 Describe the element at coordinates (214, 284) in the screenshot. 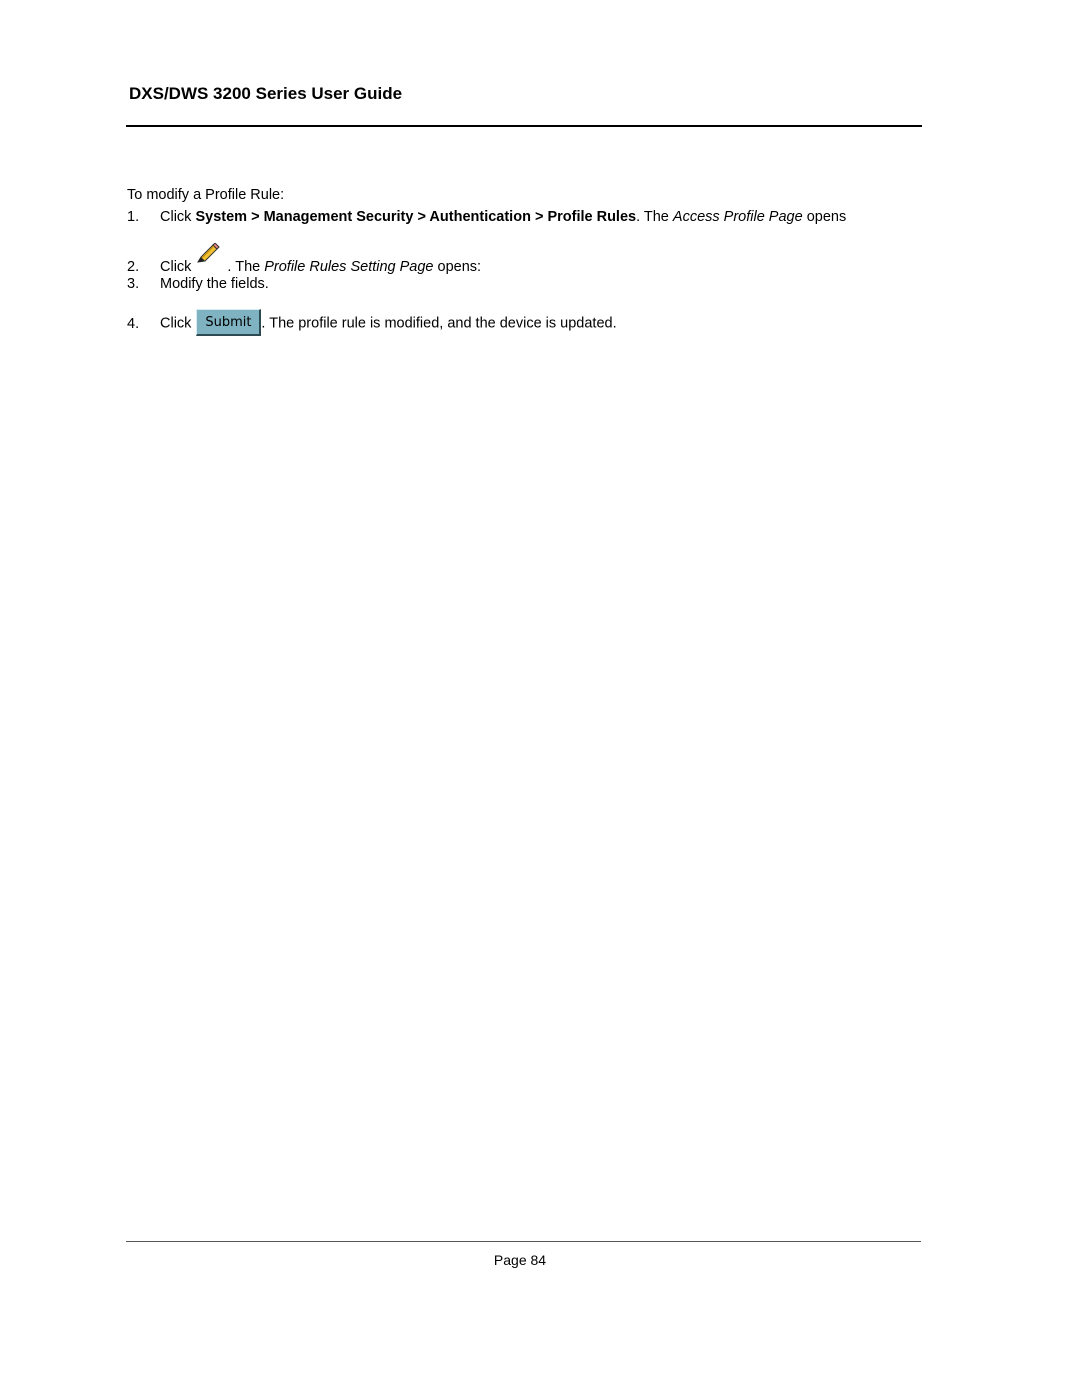

I see `step-text: Modify the fields.` at that location.